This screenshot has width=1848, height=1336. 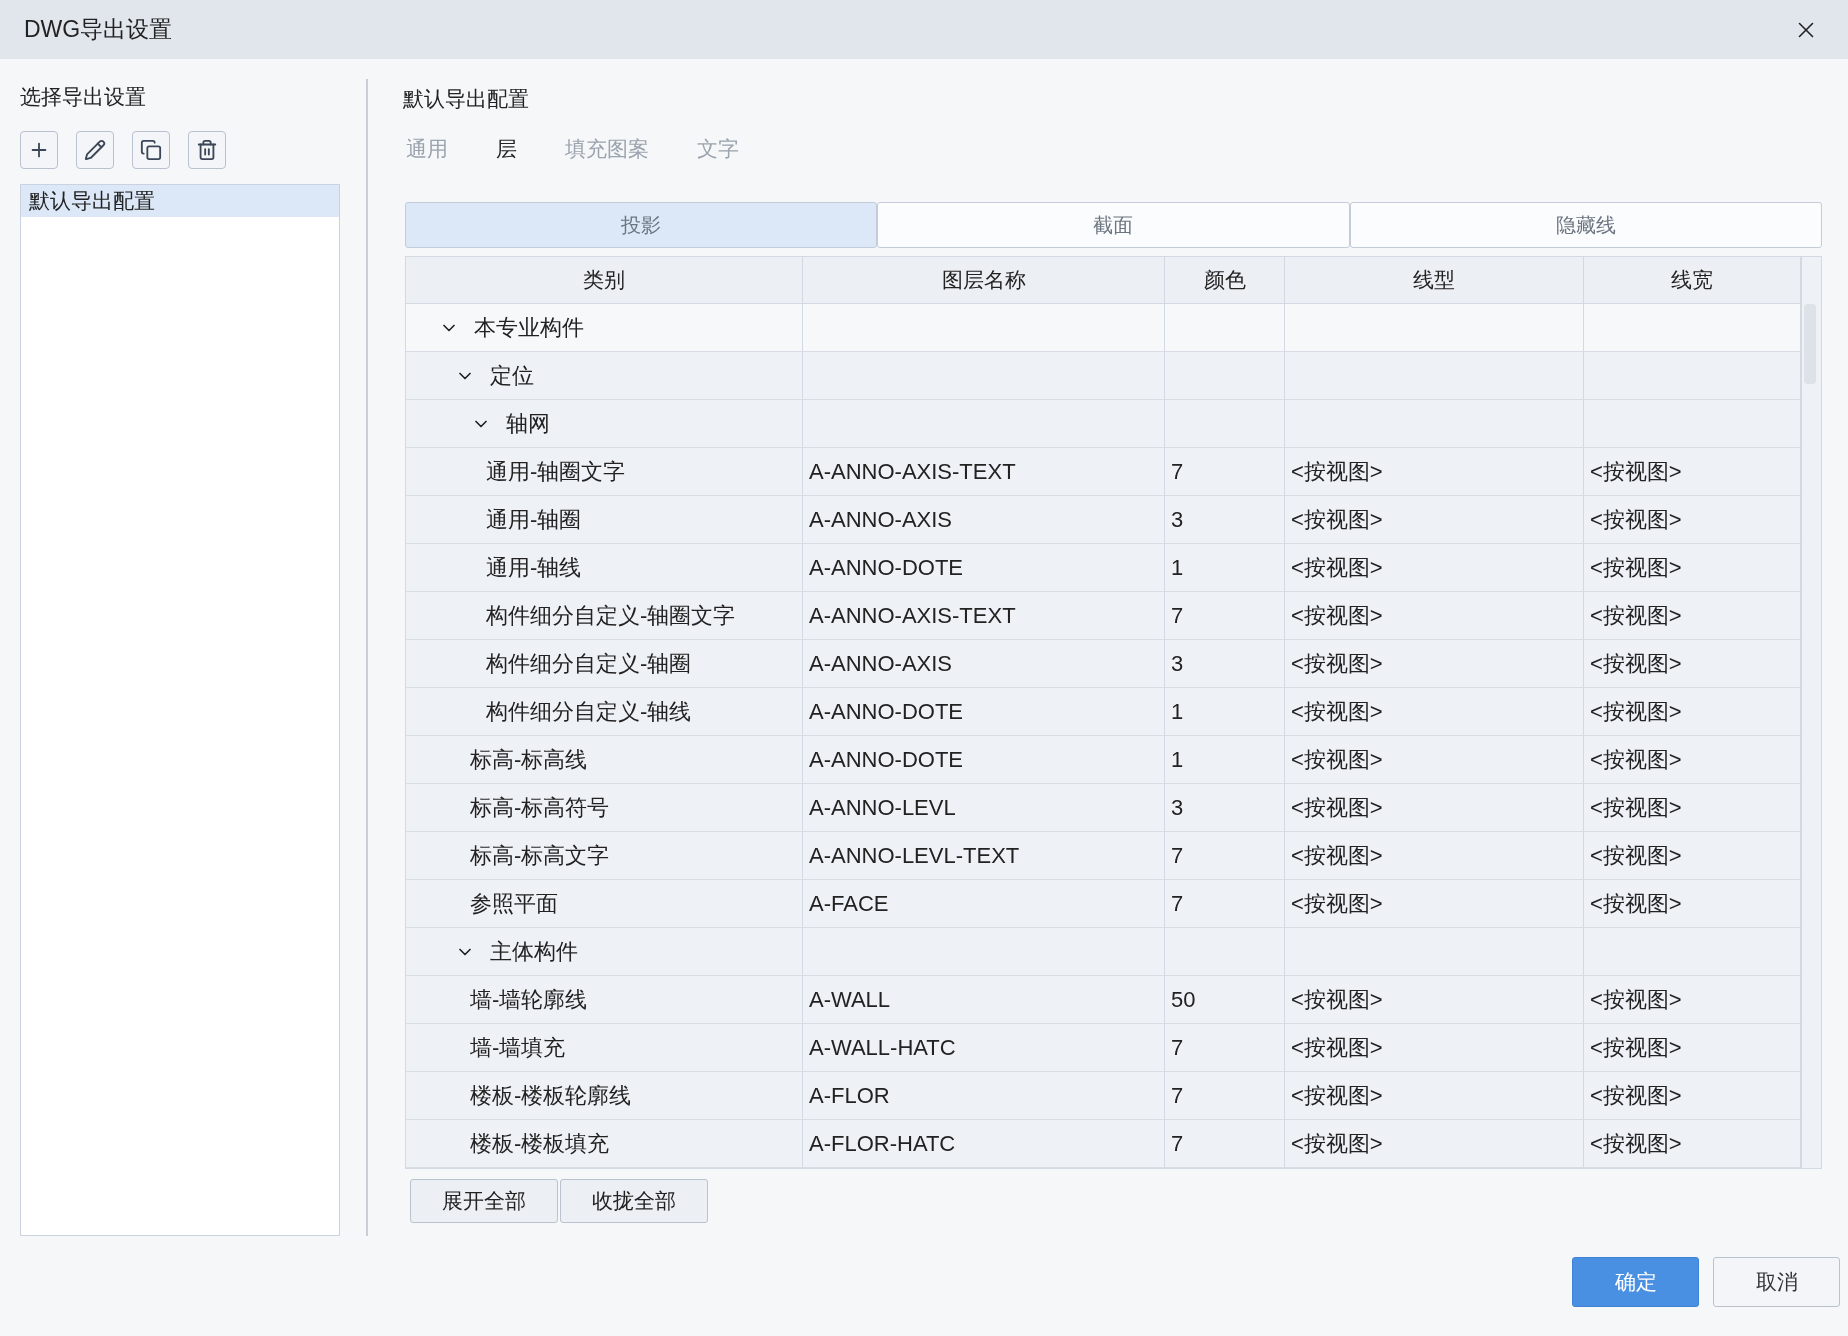 What do you see at coordinates (514, 904) in the screenshot?
I see `category-cell-text: 参照平面` at bounding box center [514, 904].